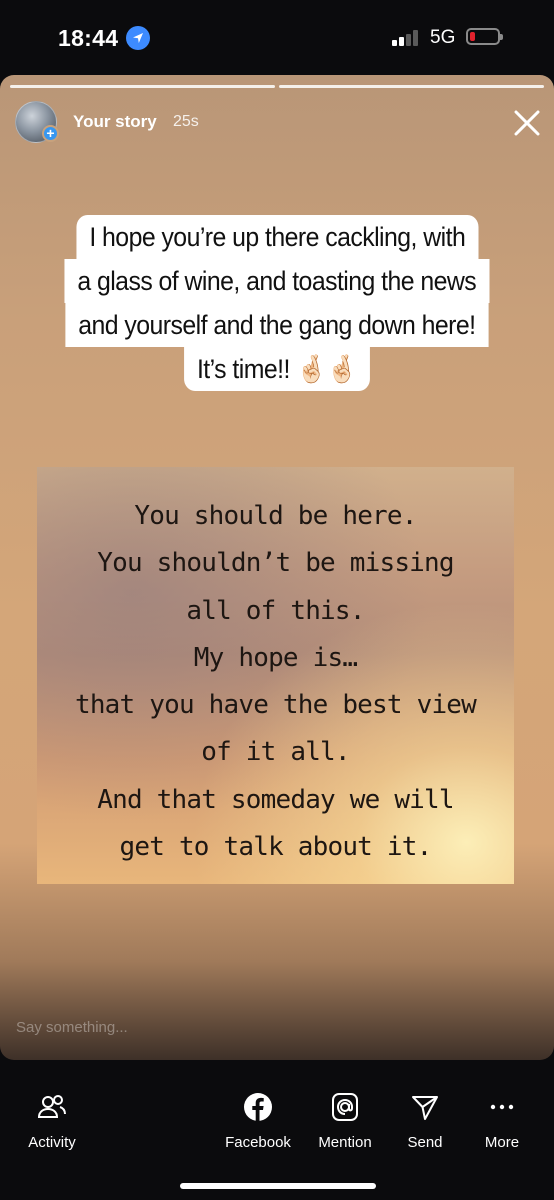  I want to click on quote-line: get to talk about it., so click(276, 847).